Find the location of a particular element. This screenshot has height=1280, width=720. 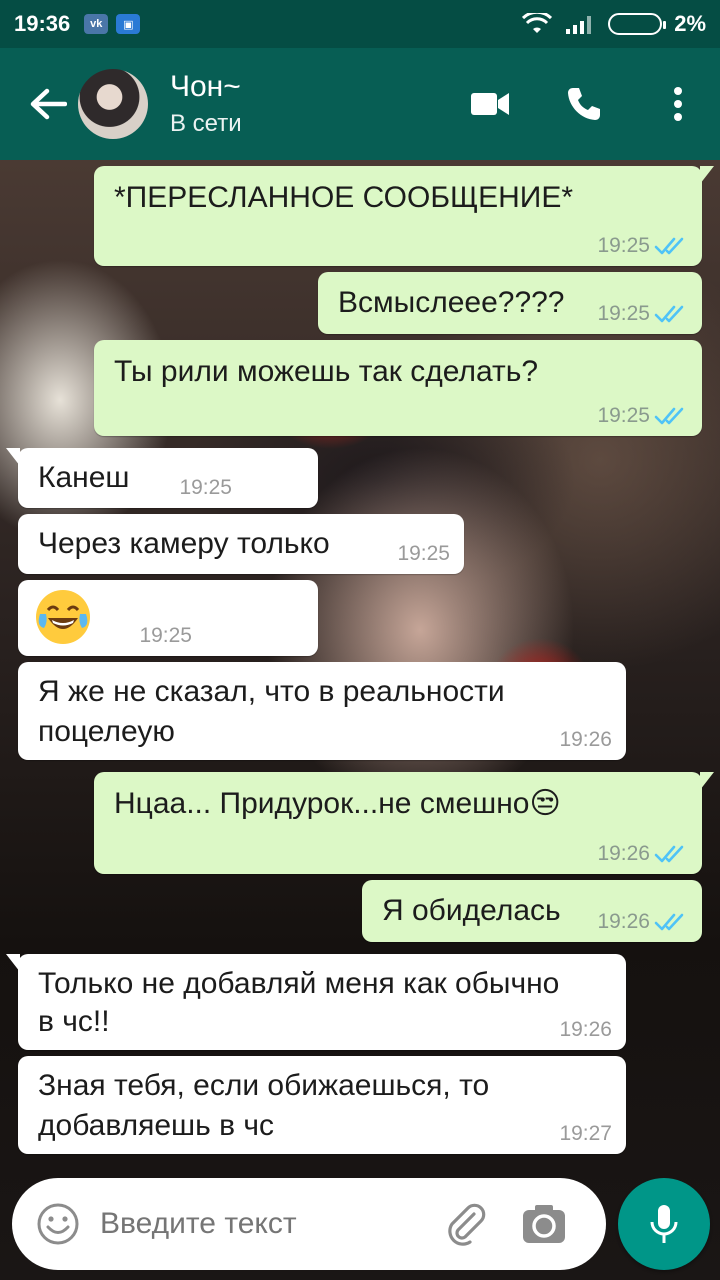

battery-icon is located at coordinates (637, 24).